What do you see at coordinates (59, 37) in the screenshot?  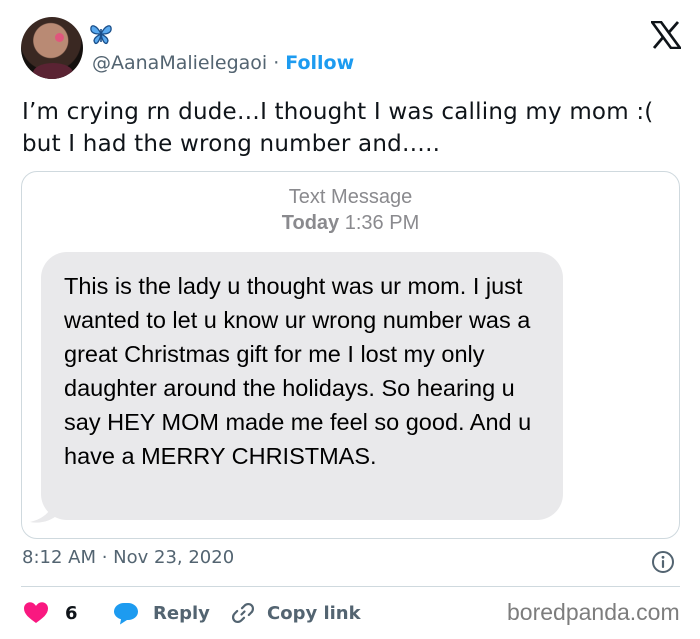 I see `avatar-flower` at bounding box center [59, 37].